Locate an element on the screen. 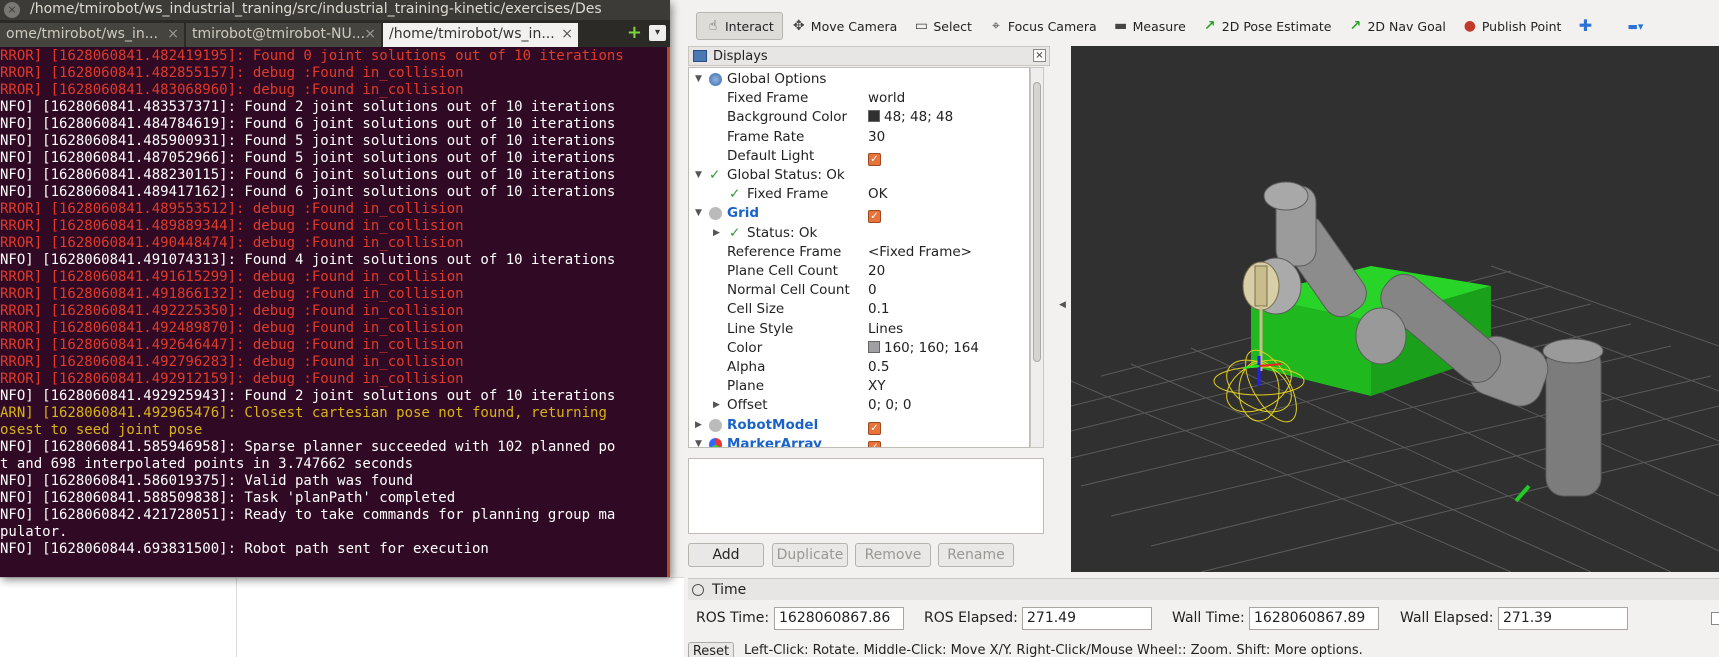 The width and height of the screenshot is (1719, 657). display-row-value: 30 is located at coordinates (876, 137).